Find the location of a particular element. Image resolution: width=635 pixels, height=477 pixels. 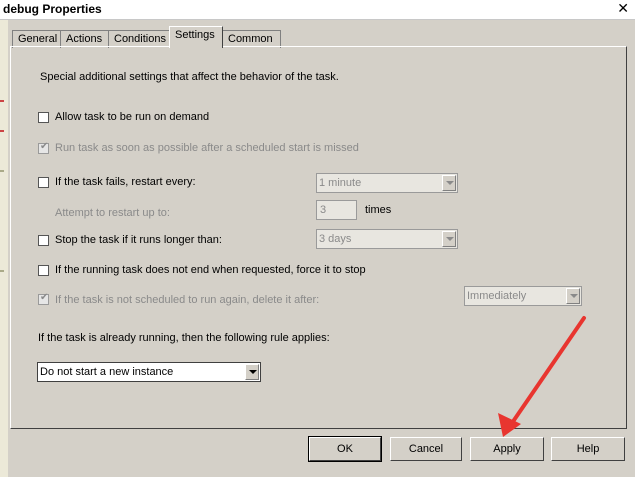

tab-settings: Settings is located at coordinates (196, 37).